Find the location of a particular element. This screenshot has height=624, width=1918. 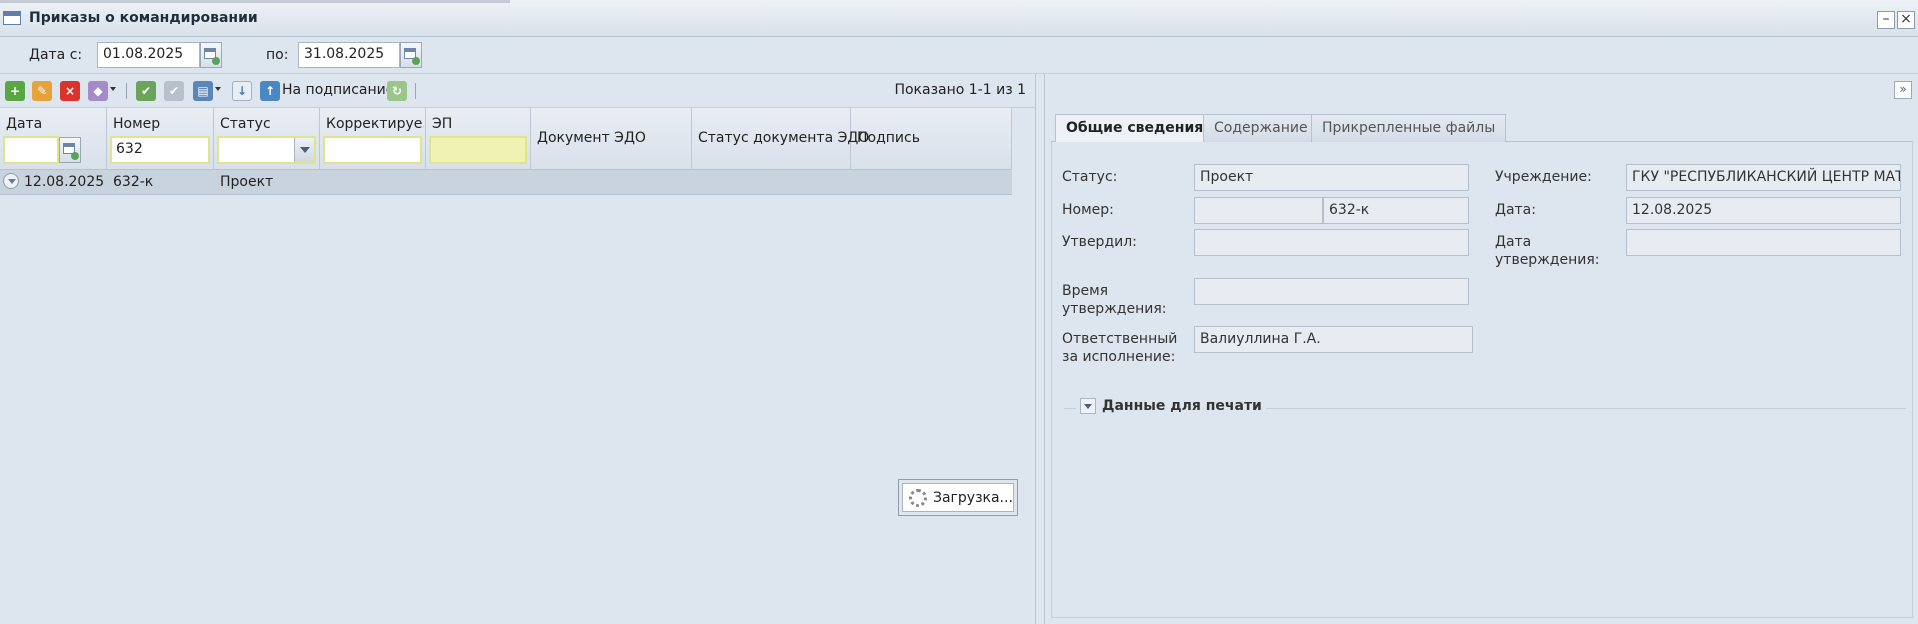

filter-status-select is located at coordinates (266, 150).